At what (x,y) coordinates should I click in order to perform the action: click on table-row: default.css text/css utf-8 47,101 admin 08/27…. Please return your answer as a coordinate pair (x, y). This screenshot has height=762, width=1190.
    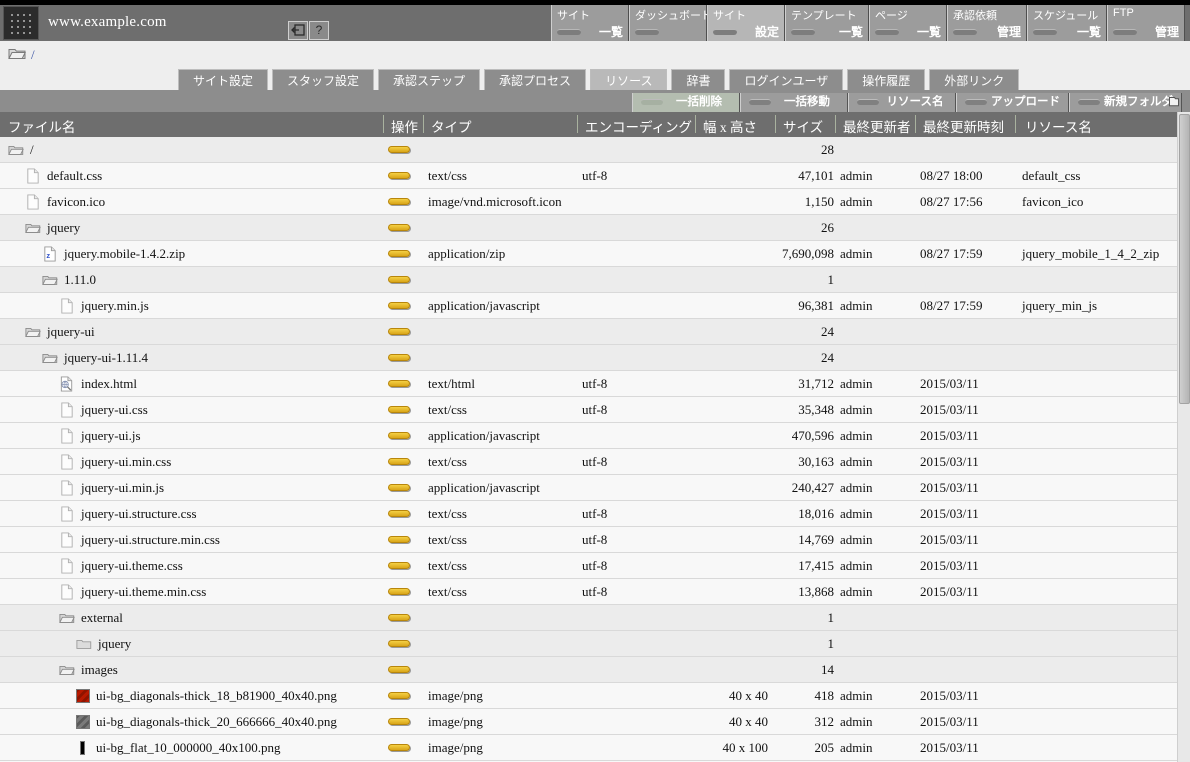
    Looking at the image, I should click on (588, 176).